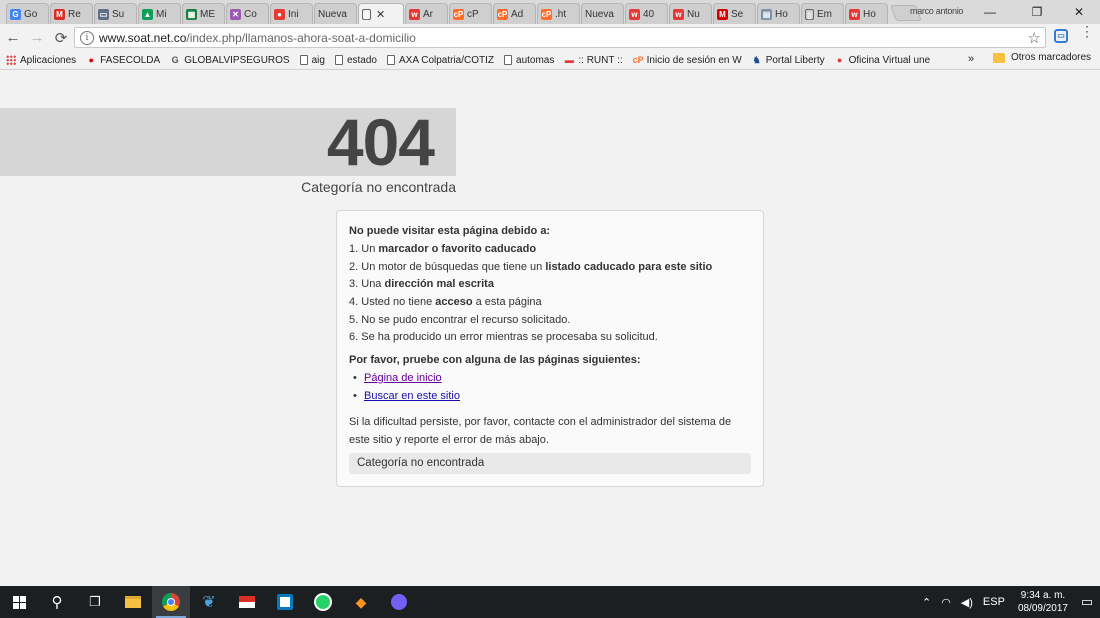 Image resolution: width=1100 pixels, height=618 pixels. I want to click on tab: ▯ Em, so click(822, 13).